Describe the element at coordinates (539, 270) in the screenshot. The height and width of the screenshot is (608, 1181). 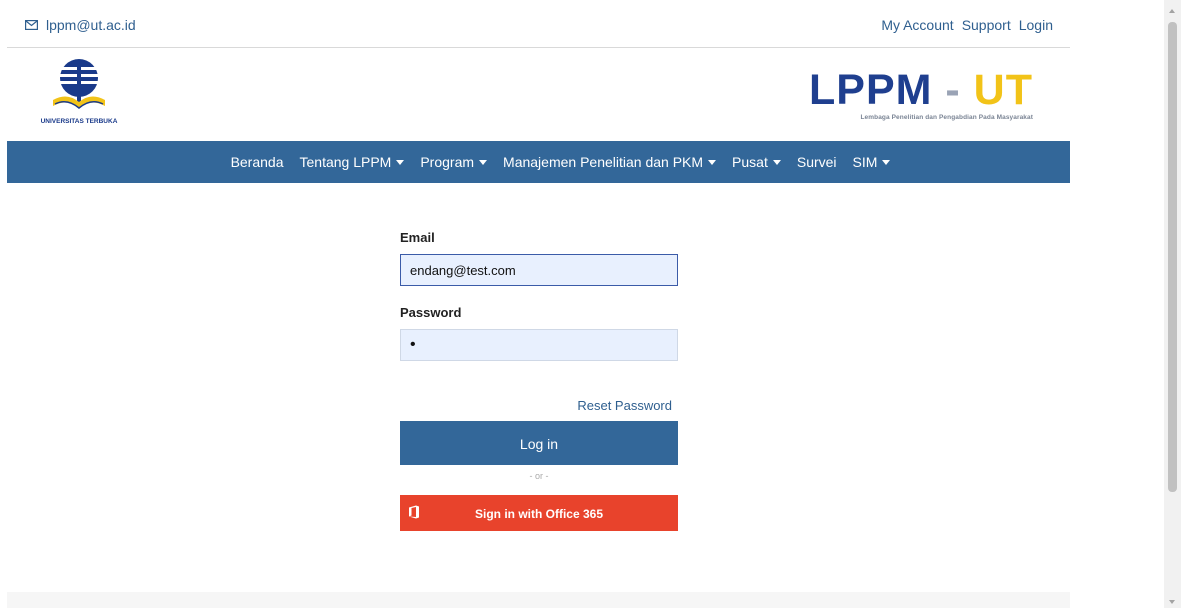
I see `email-field` at that location.